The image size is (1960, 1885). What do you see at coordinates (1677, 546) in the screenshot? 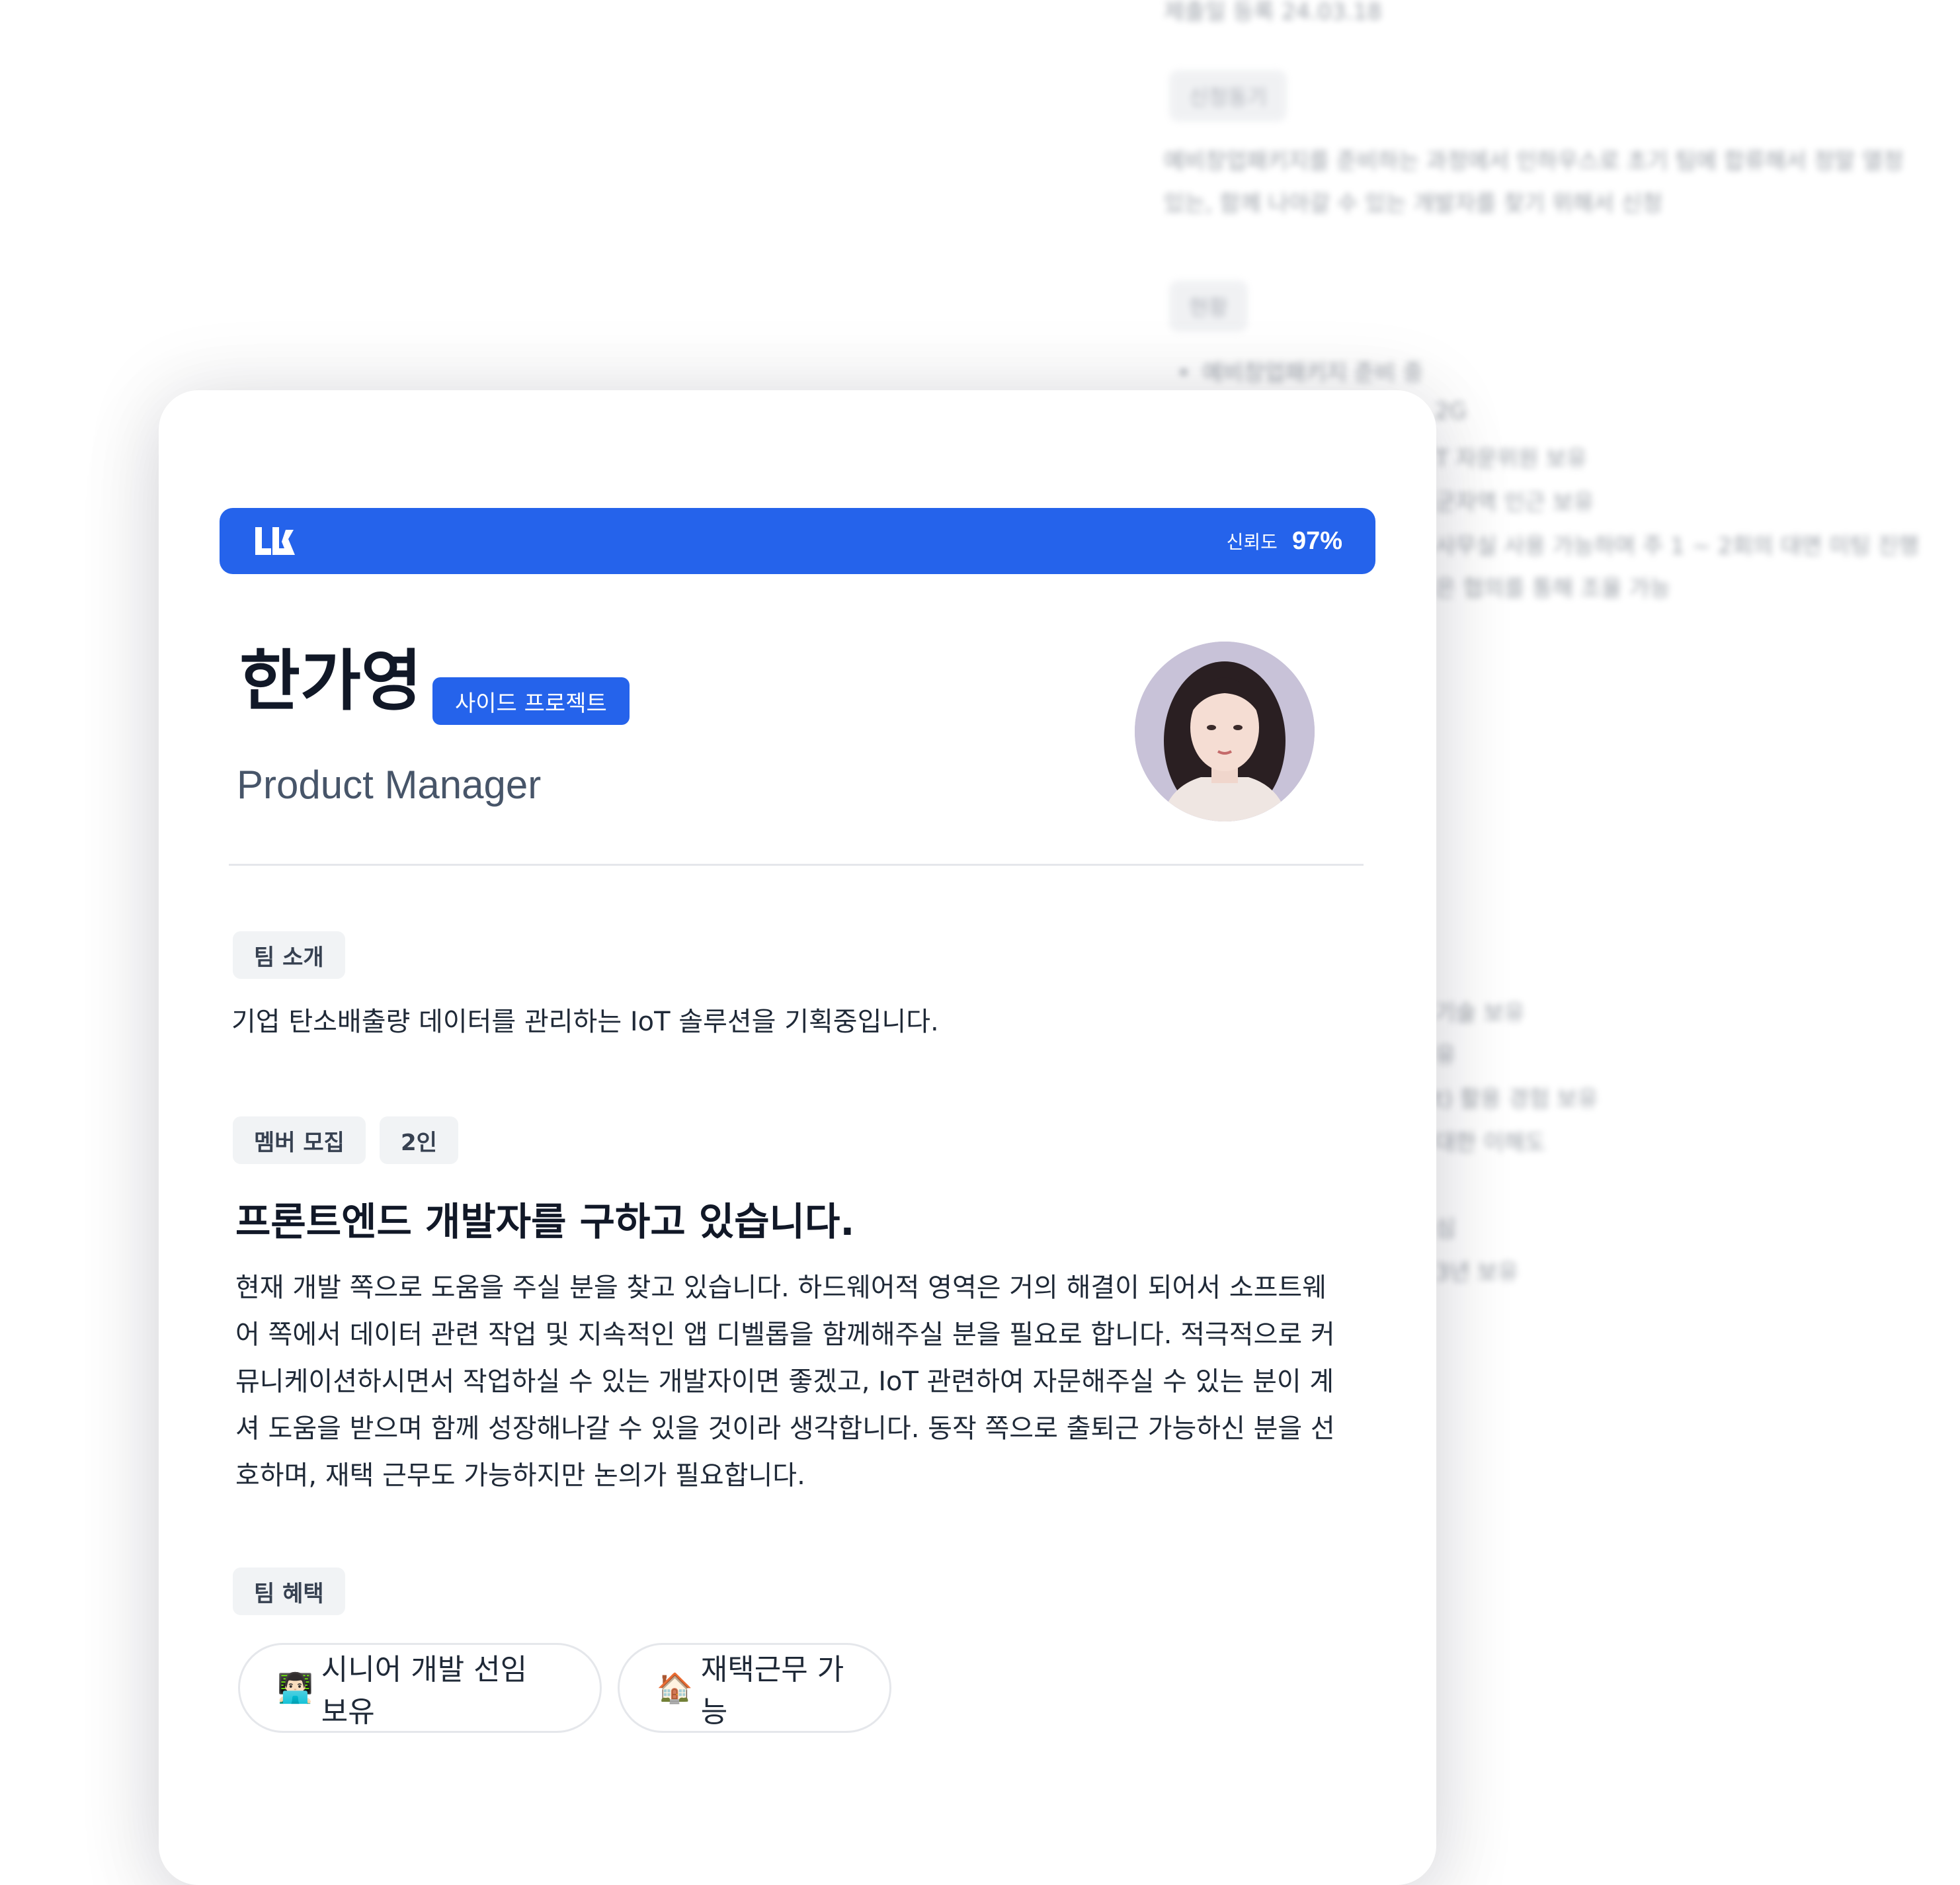
I see `bg-status-item: 사무실 사용 가능하며 주 1 ~ 2회의 대면 미팅 진행` at bounding box center [1677, 546].